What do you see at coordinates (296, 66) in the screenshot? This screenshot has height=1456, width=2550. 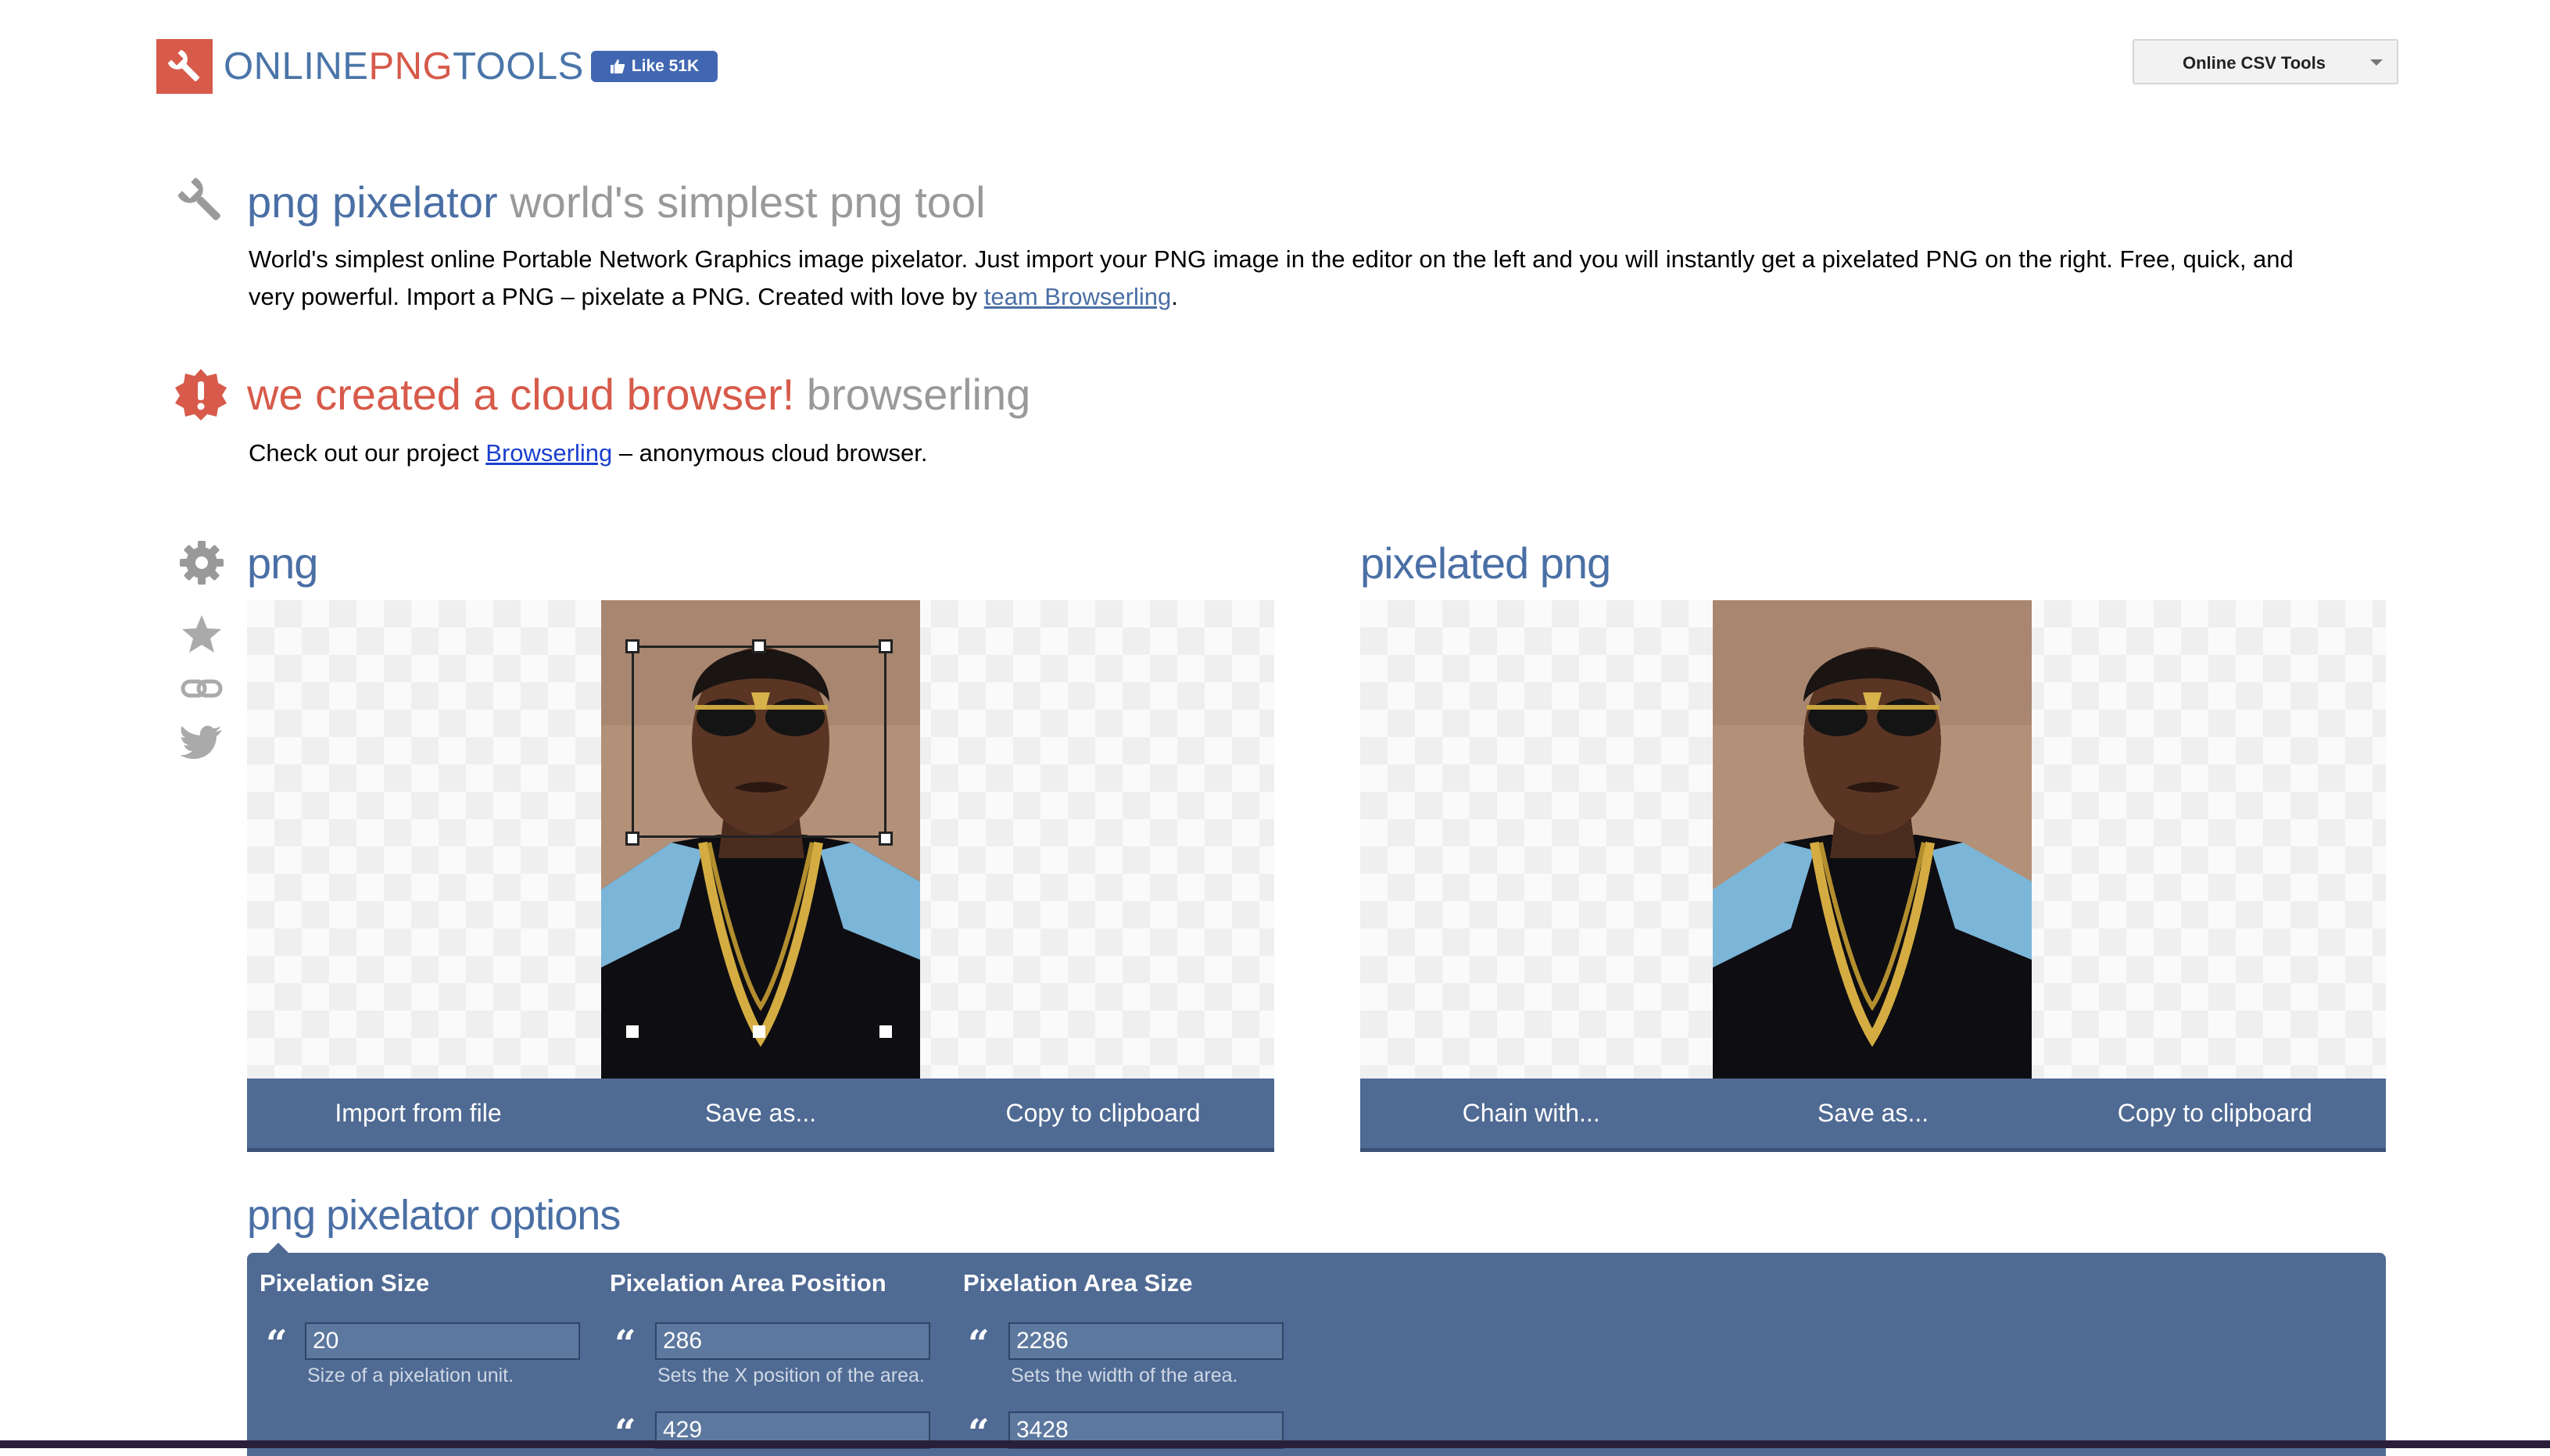 I see `logo-text-online: ONLINE` at bounding box center [296, 66].